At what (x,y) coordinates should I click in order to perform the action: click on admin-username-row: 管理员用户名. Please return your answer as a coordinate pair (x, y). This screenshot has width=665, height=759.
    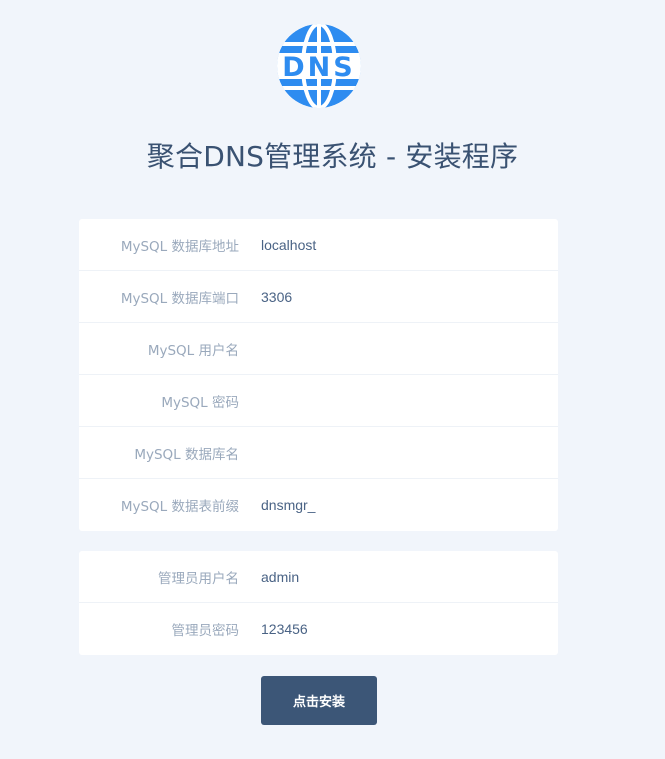
    Looking at the image, I should click on (318, 577).